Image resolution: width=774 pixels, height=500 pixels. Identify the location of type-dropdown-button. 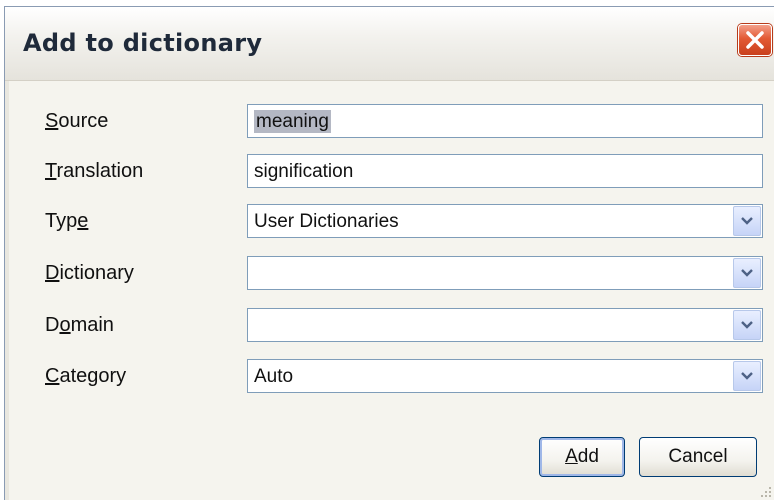
(747, 221).